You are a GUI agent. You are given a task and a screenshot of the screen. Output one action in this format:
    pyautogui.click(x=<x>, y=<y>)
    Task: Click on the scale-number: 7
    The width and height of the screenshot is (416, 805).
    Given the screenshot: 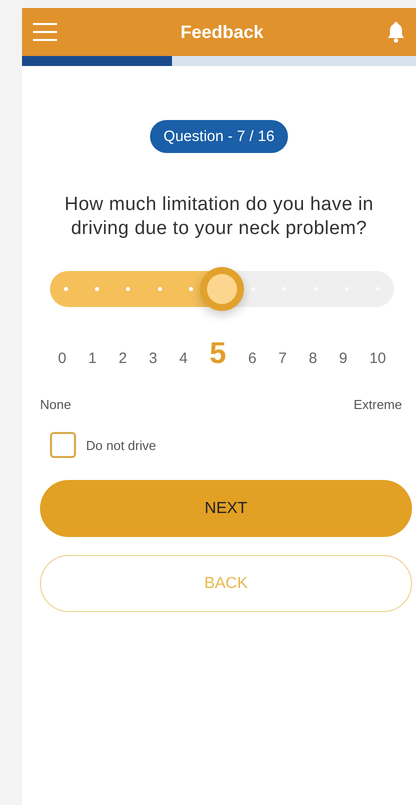 What is the action you would take?
    pyautogui.click(x=282, y=358)
    